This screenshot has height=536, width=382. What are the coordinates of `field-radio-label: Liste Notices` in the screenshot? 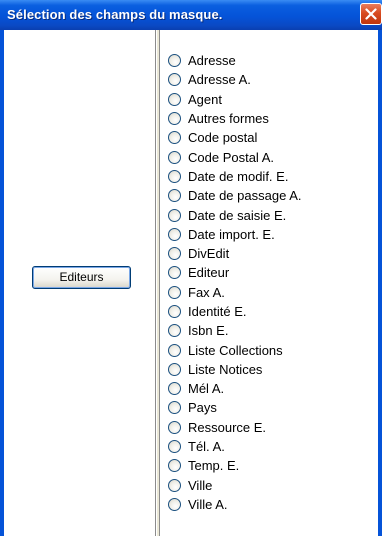 It's located at (225, 369).